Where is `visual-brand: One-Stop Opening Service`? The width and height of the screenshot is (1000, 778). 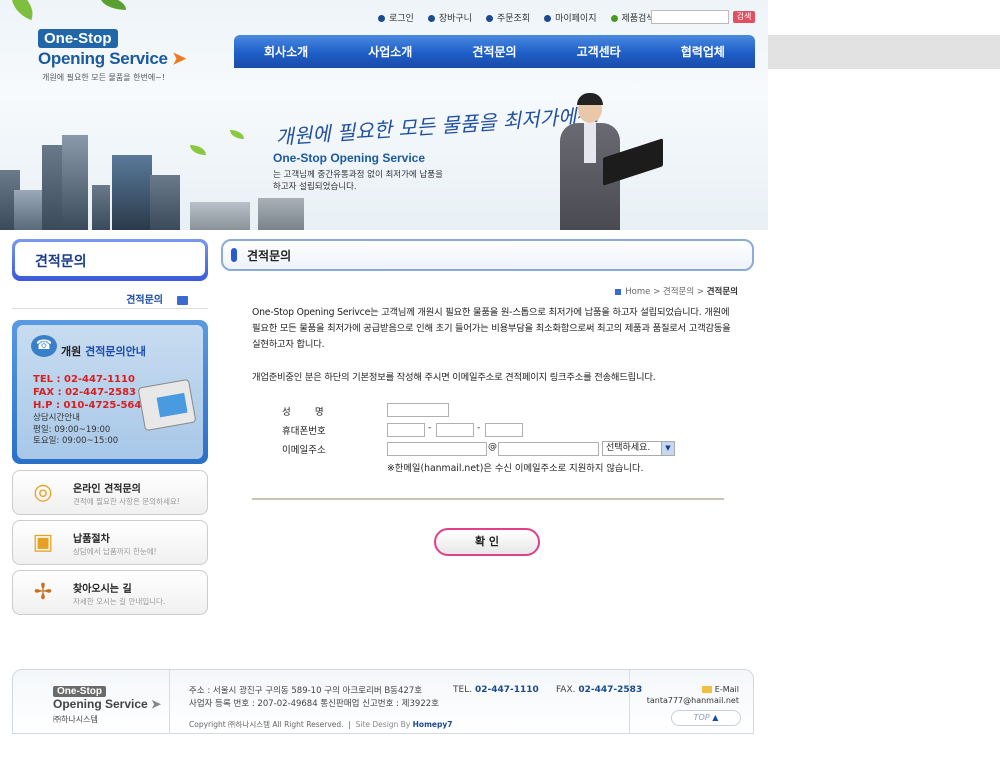
visual-brand: One-Stop Opening Service is located at coordinates (349, 158).